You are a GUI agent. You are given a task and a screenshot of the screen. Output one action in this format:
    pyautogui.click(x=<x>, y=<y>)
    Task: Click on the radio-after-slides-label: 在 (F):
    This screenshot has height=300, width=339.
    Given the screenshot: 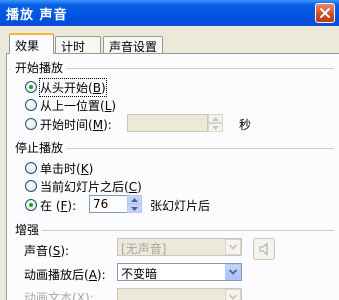 What is the action you would take?
    pyautogui.click(x=58, y=205)
    